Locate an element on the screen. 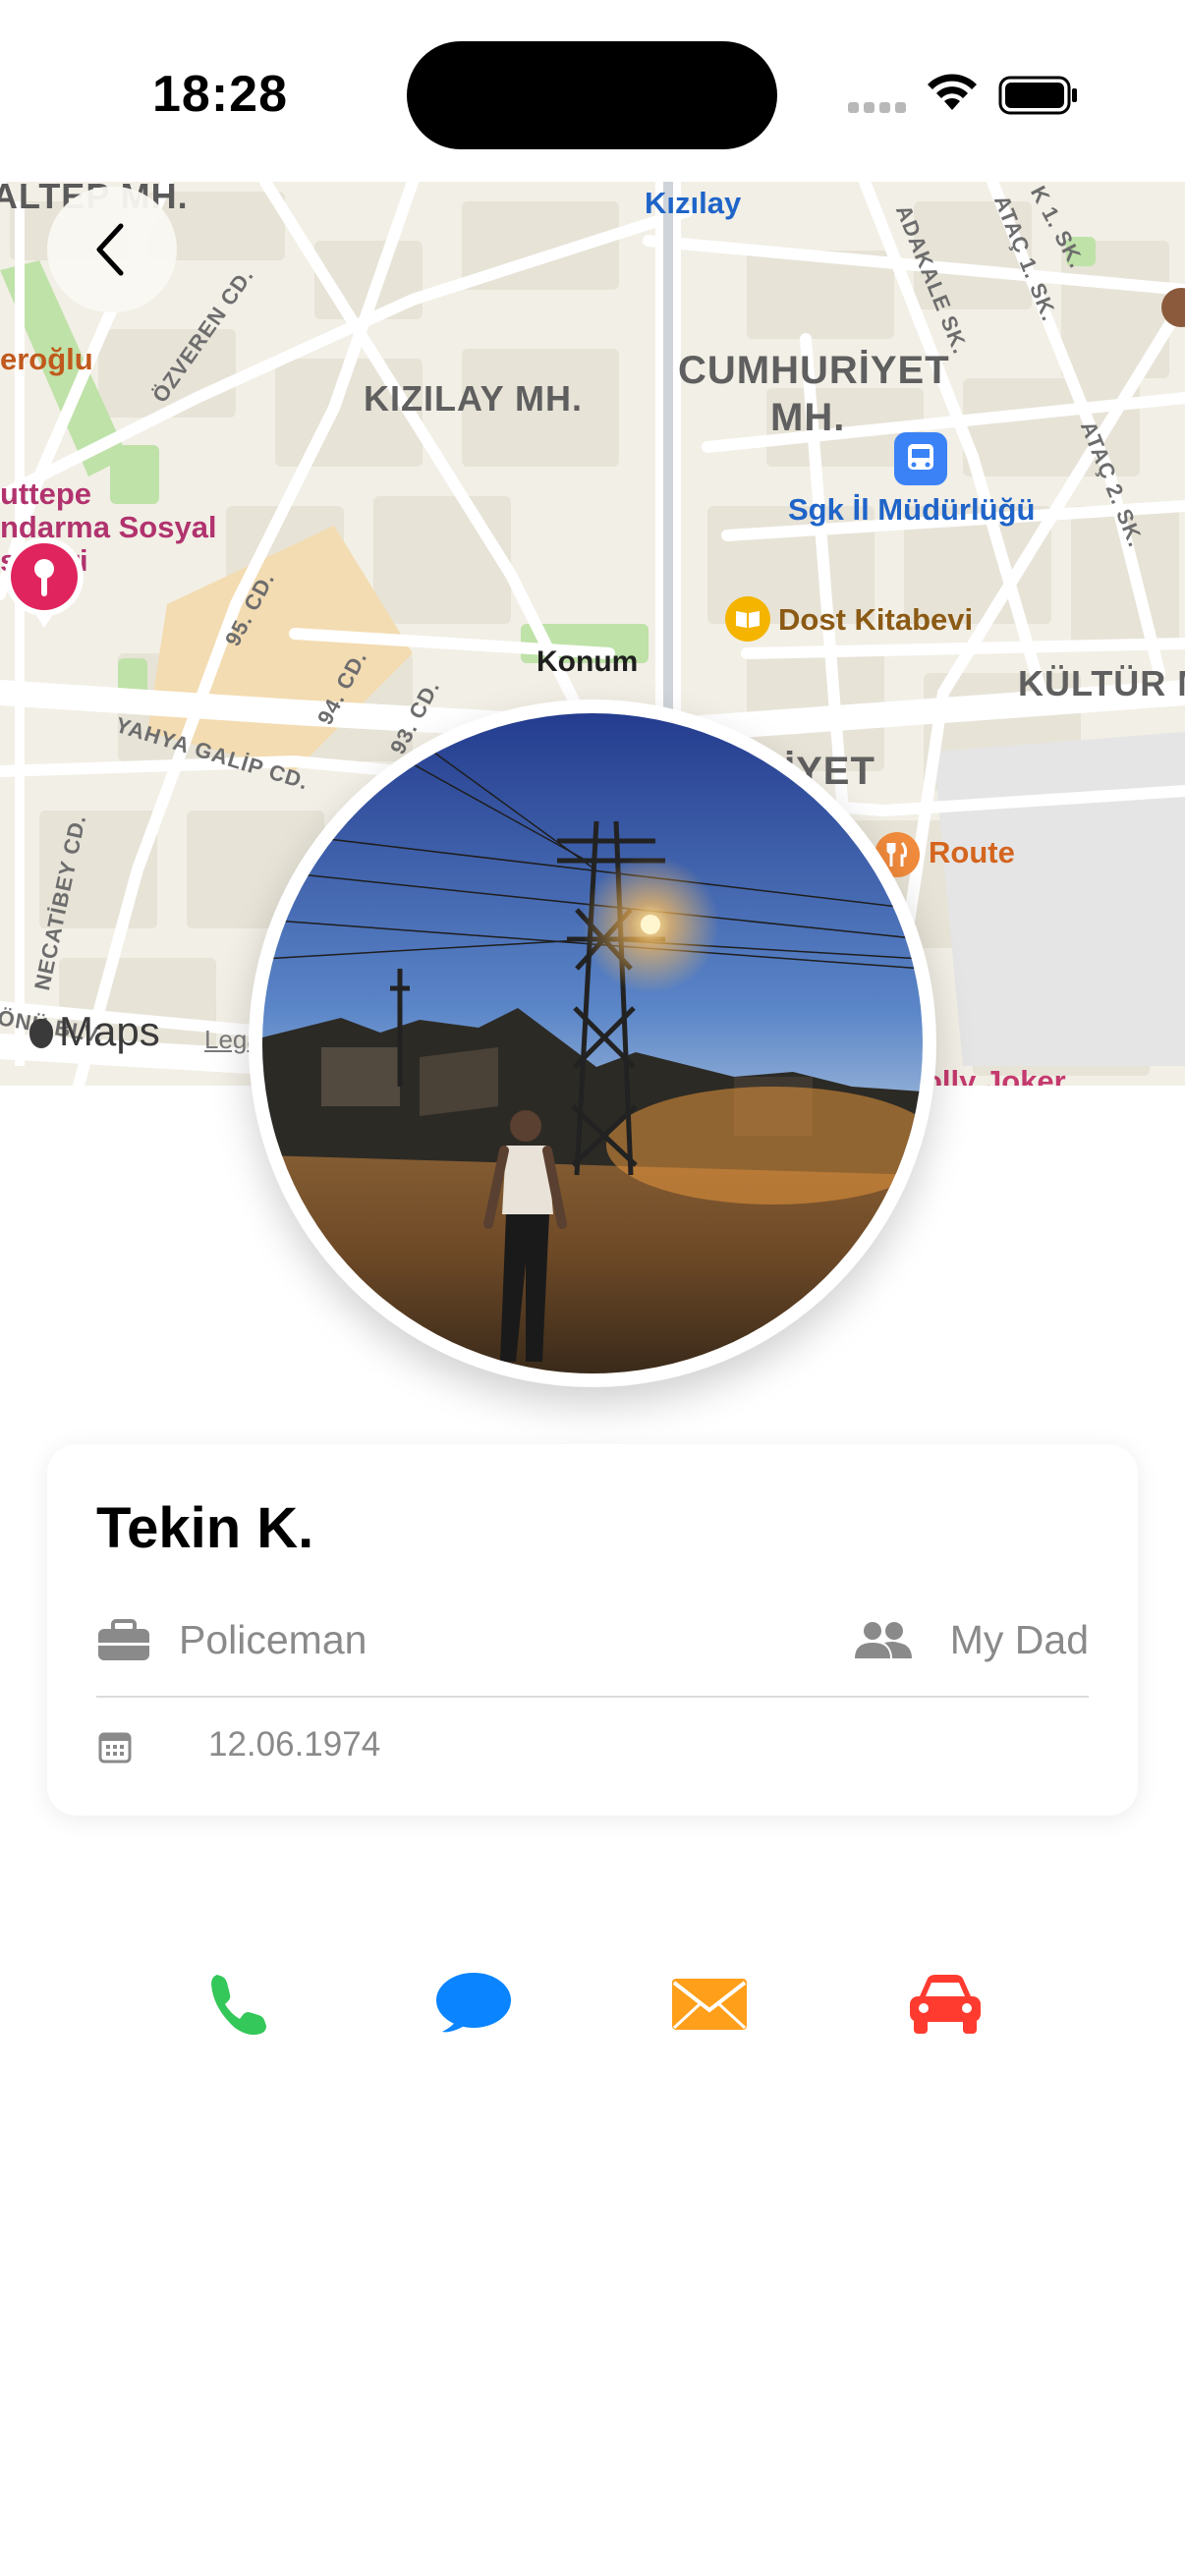  profile-card: Tekin K. Policeman My Dad 12.06.1974 is located at coordinates (592, 1630).